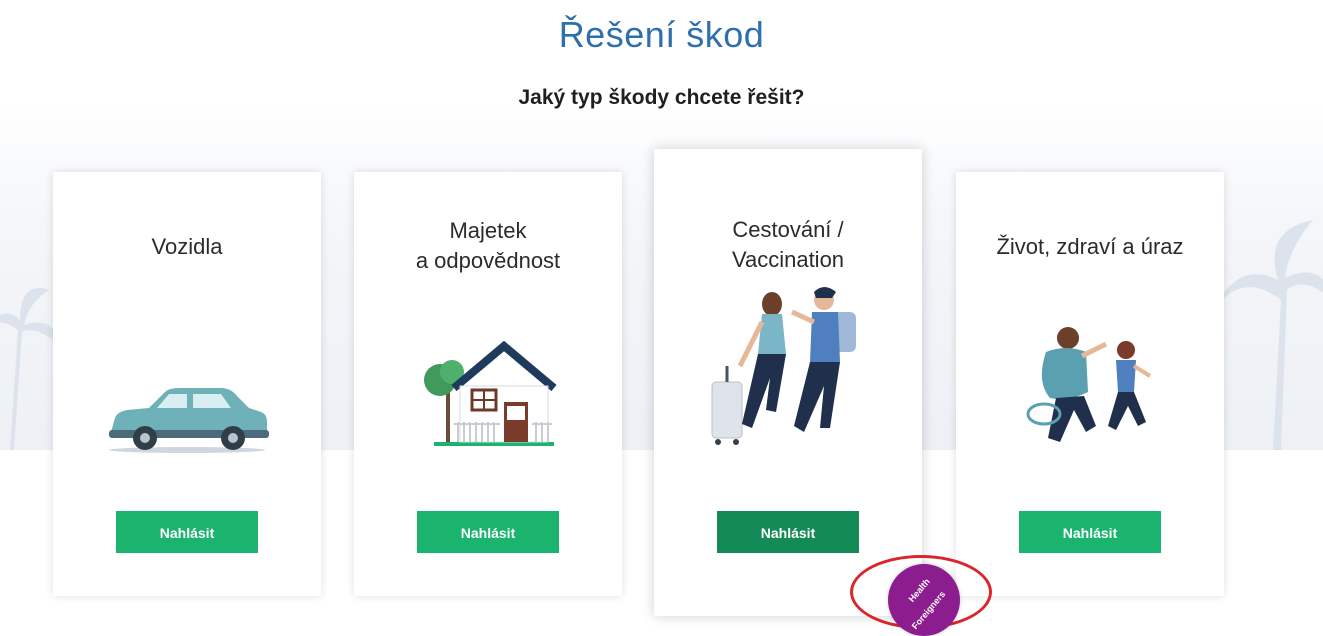 The height and width of the screenshot is (636, 1323). Describe the element at coordinates (783, 366) in the screenshot. I see `travelers-icon` at that location.